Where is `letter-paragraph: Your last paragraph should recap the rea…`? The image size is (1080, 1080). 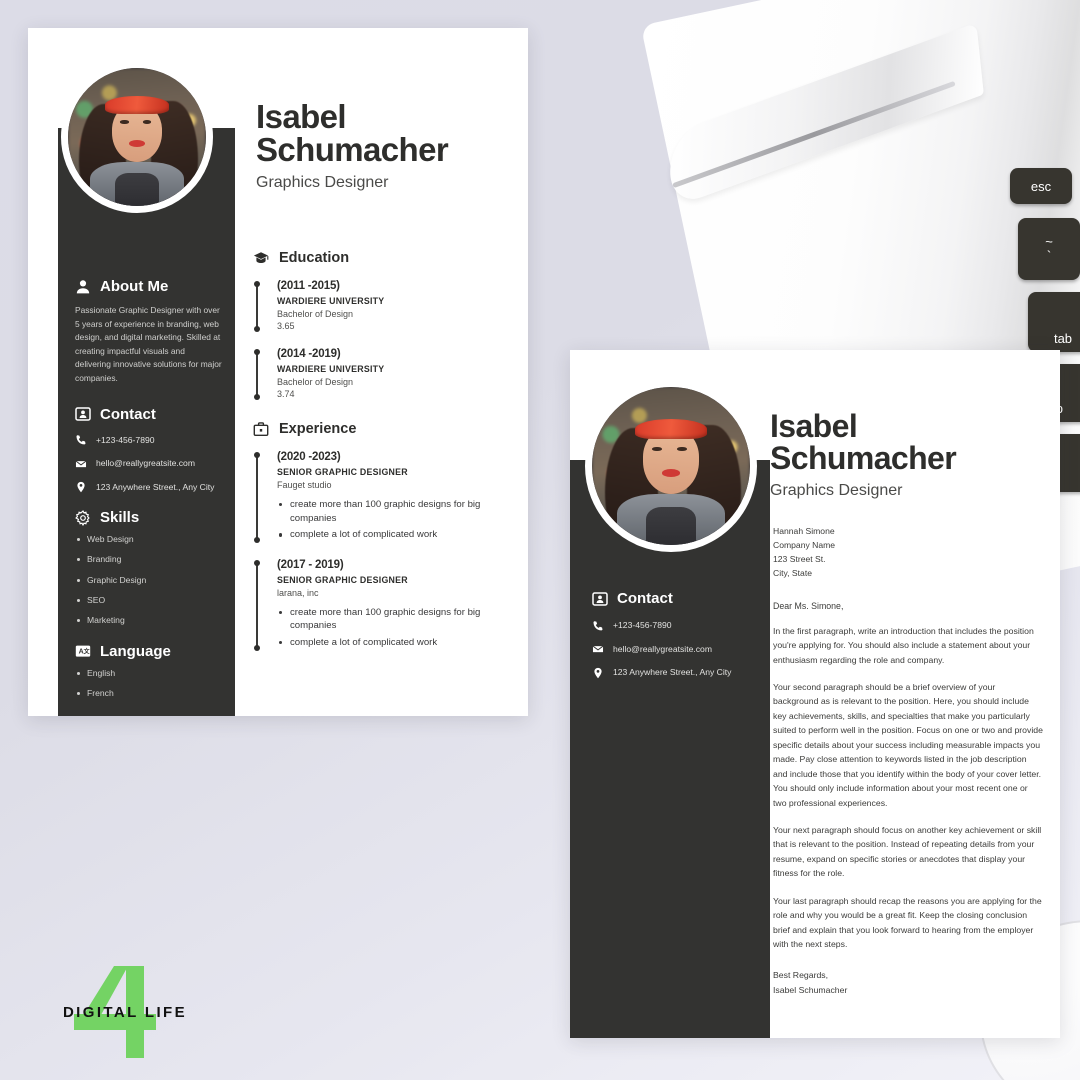
letter-paragraph: Your last paragraph should recap the rea… is located at coordinates (907, 922).